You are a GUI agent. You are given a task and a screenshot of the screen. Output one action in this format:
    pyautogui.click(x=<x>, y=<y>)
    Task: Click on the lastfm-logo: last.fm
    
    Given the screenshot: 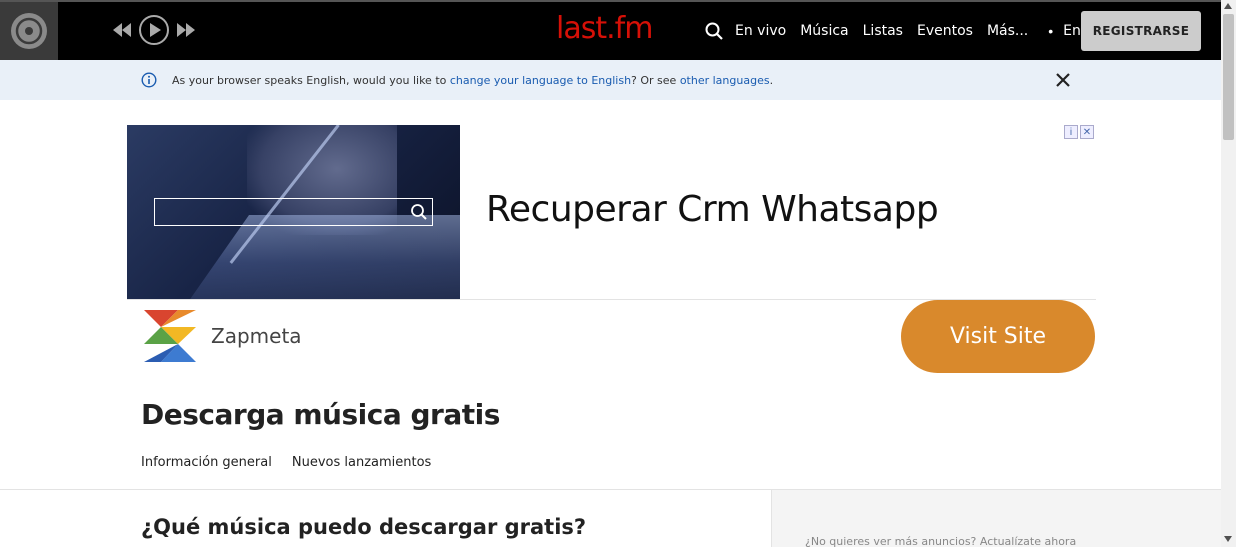 What is the action you would take?
    pyautogui.click(x=604, y=28)
    